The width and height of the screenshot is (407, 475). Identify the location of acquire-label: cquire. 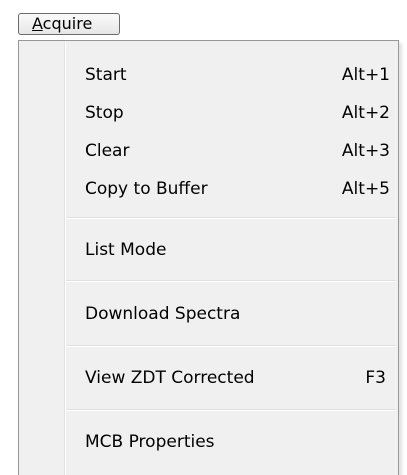
(67, 23).